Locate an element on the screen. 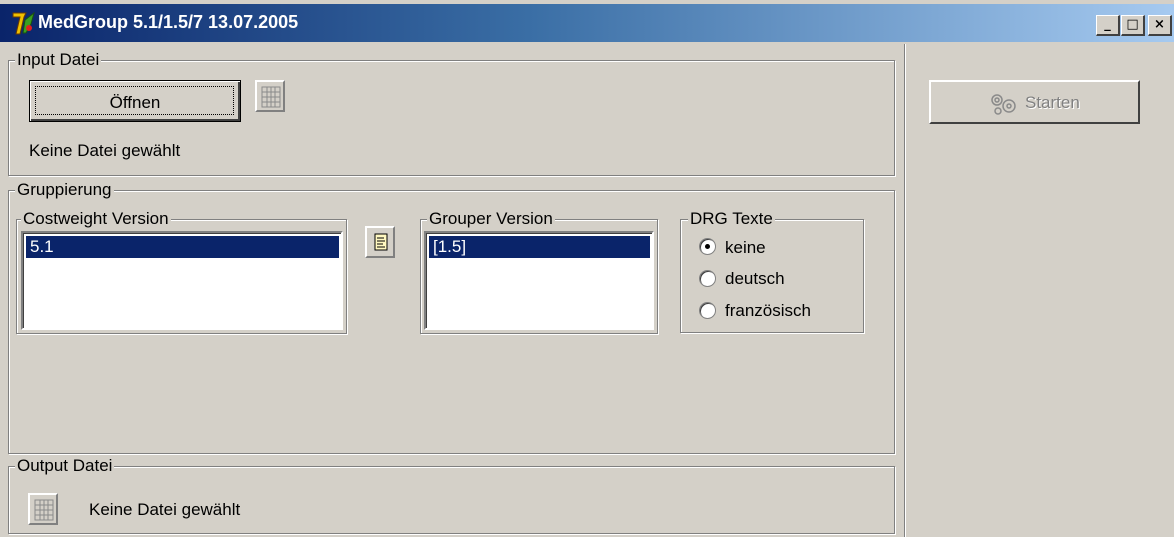 The height and width of the screenshot is (537, 1174). radio-keine is located at coordinates (707, 246).